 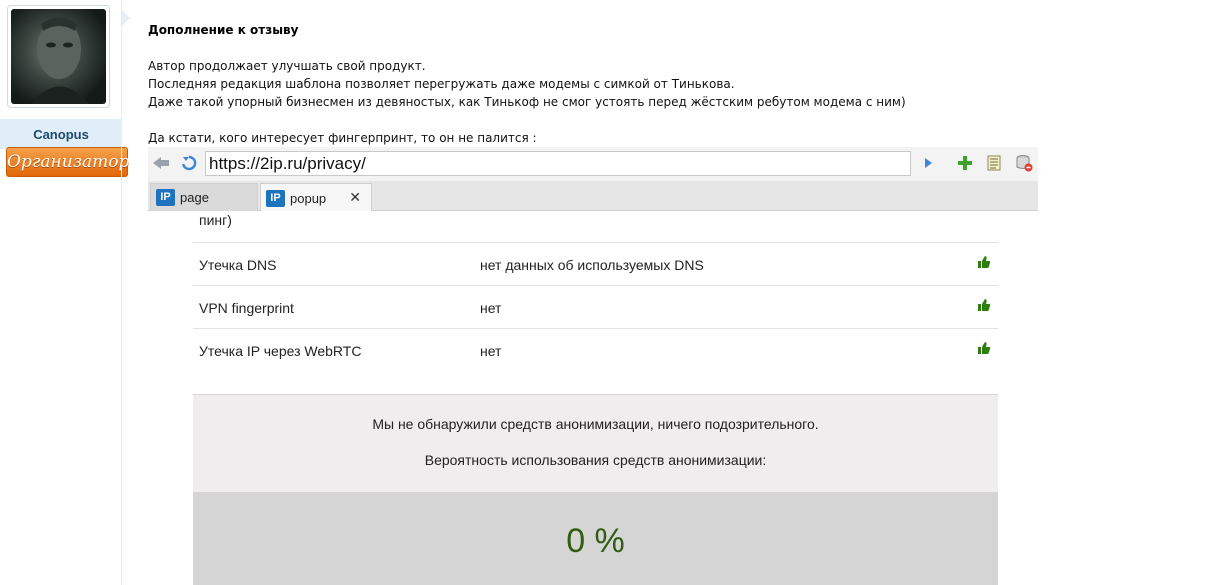 I want to click on avatar-frame, so click(x=58, y=56).